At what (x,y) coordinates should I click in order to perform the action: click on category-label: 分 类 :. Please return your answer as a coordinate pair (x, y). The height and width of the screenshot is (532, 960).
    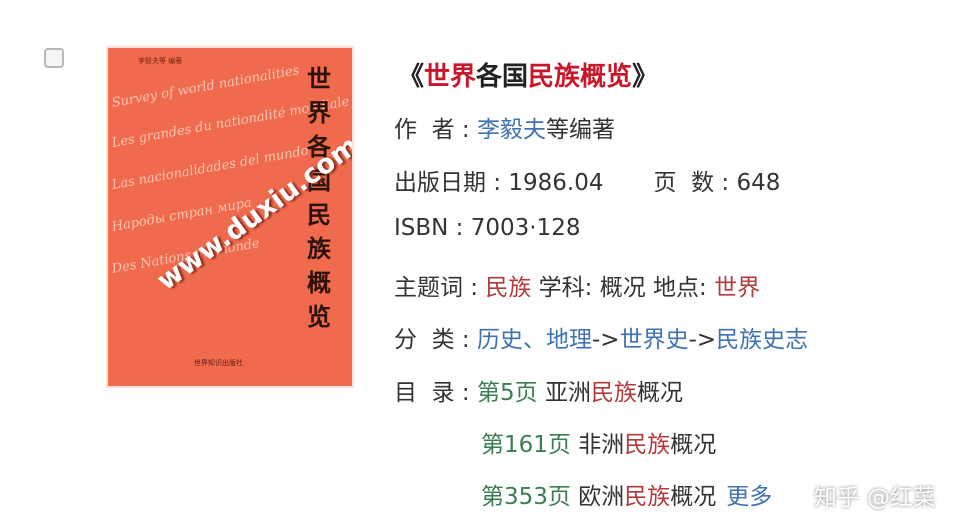
    Looking at the image, I should click on (435, 340).